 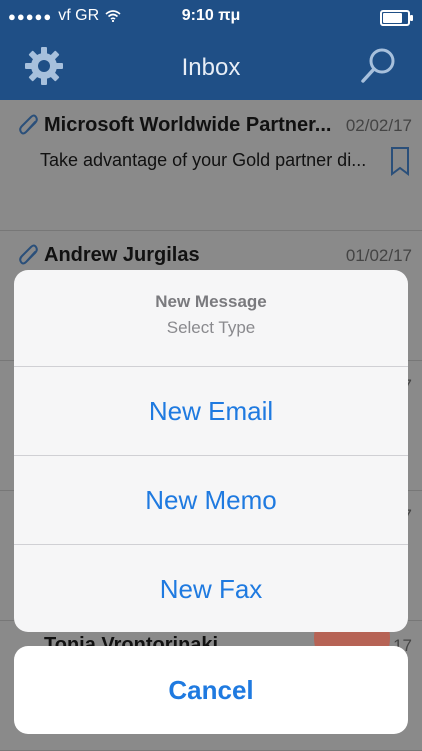 What do you see at coordinates (211, 301) in the screenshot?
I see `action-sheet-title: New Message` at bounding box center [211, 301].